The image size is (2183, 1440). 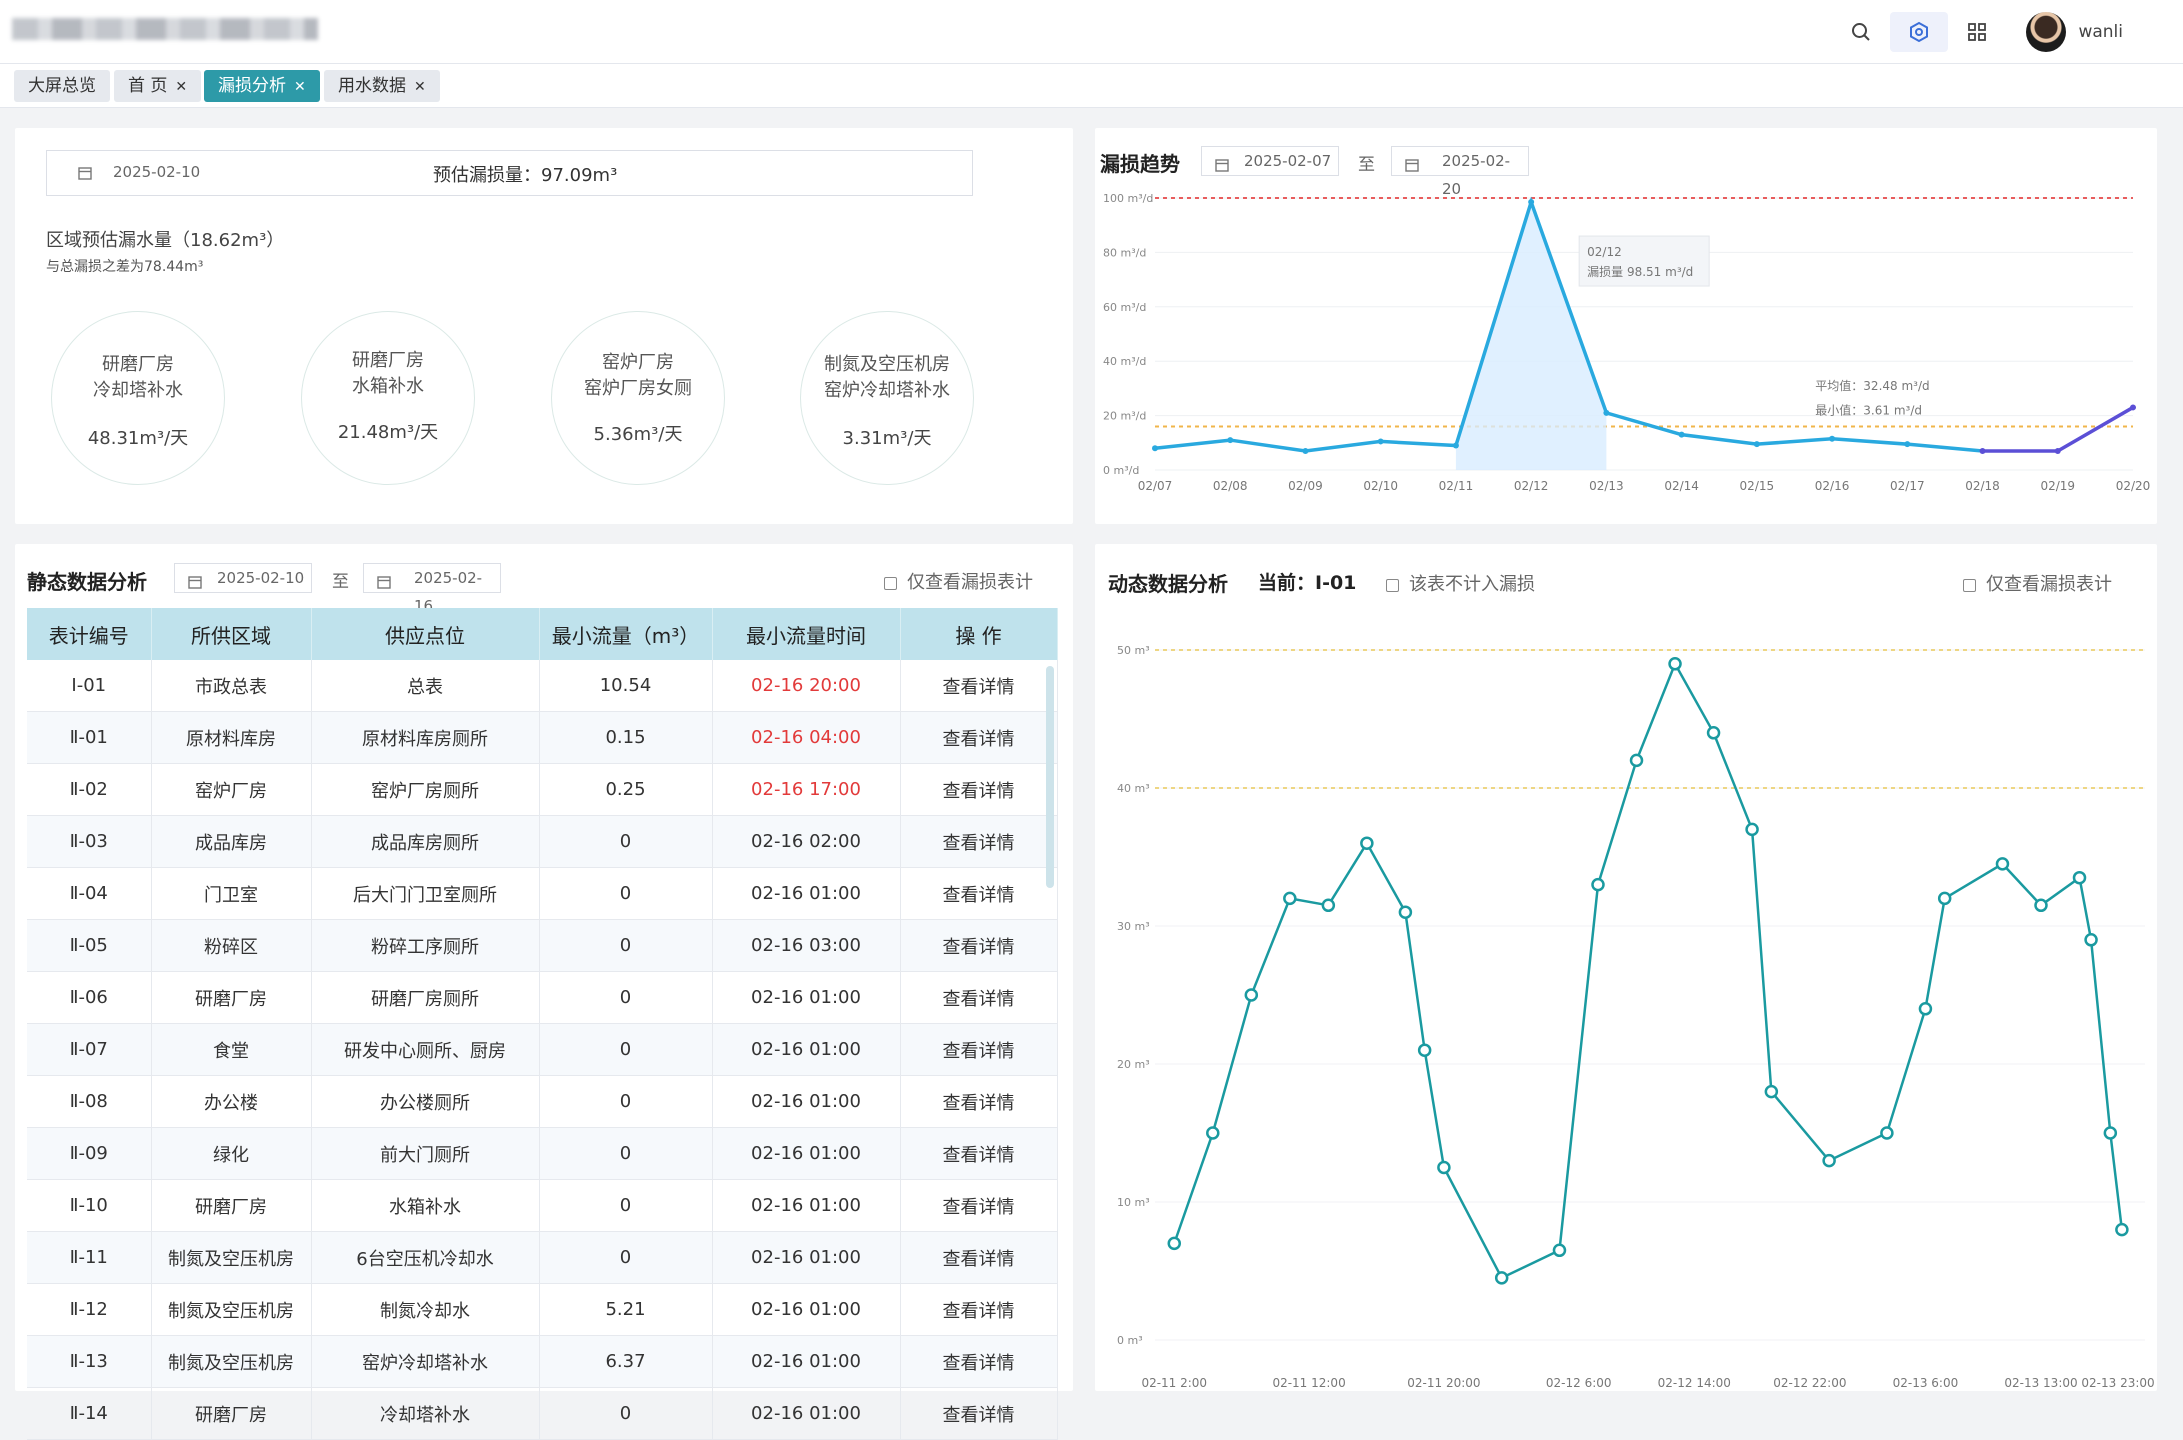 I want to click on static-date-to: 2025-02-16, so click(x=432, y=589).